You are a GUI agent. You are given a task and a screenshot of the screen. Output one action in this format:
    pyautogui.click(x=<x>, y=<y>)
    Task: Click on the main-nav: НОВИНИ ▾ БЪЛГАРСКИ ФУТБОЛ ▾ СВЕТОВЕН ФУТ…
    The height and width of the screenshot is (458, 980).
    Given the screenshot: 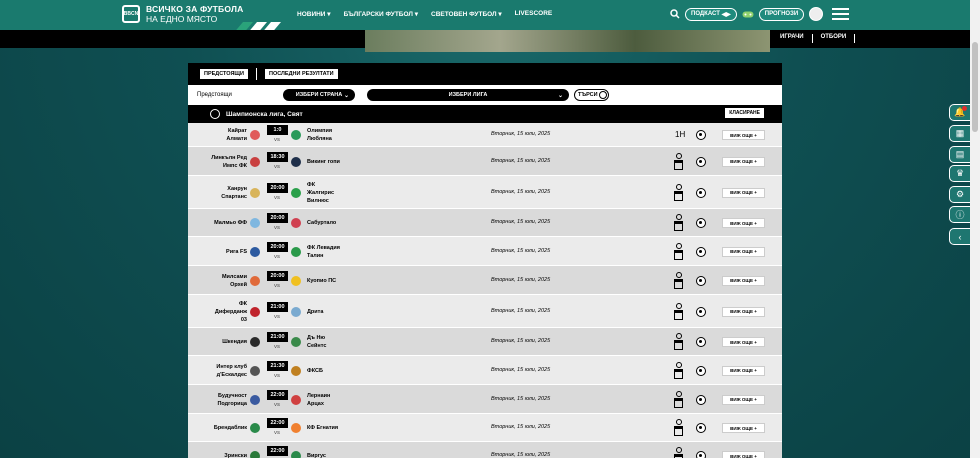 What is the action you would take?
    pyautogui.click(x=424, y=14)
    